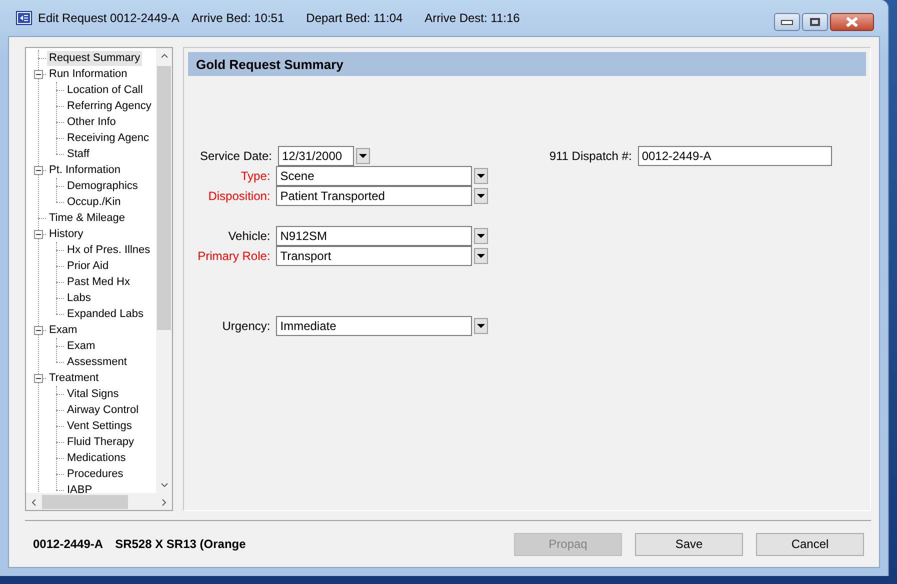 The image size is (897, 584). I want to click on time-label: Arrive Dest: 11:16, so click(472, 18).